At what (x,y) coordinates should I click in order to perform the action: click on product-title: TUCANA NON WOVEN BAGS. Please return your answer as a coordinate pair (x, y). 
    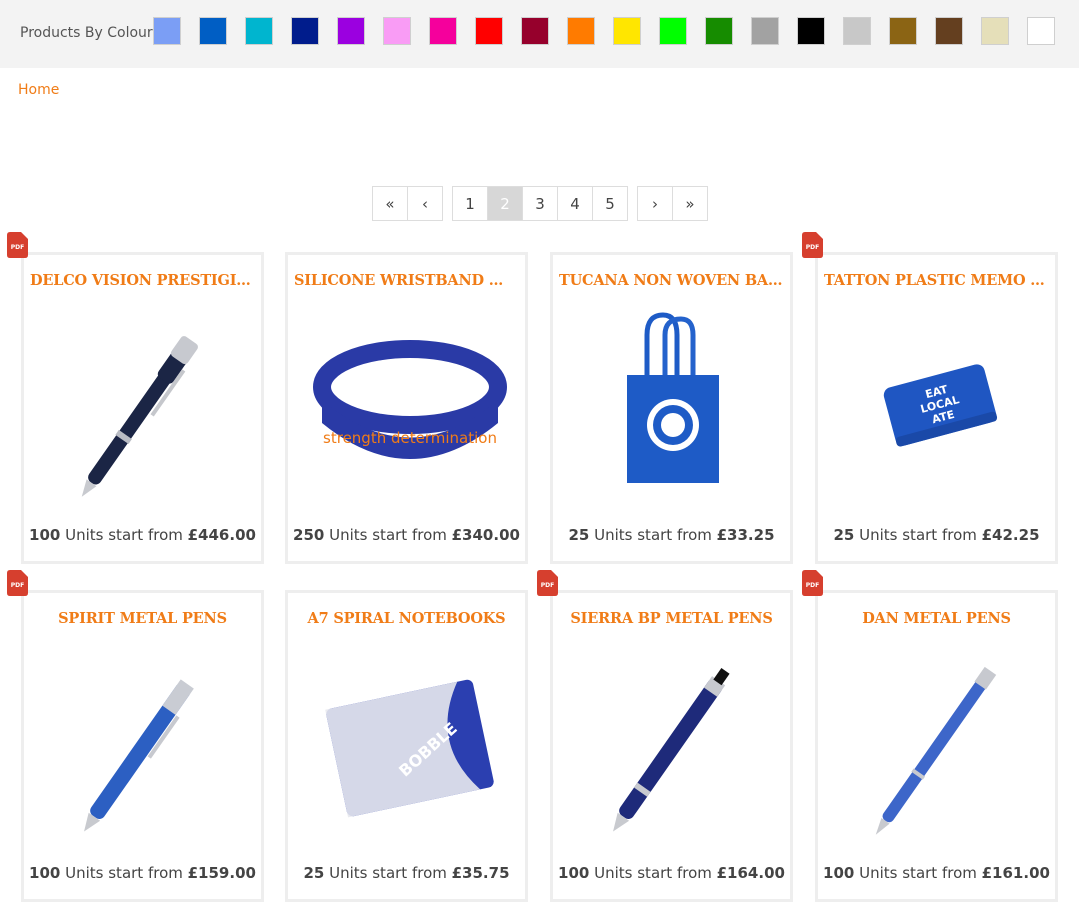
    Looking at the image, I should click on (671, 280).